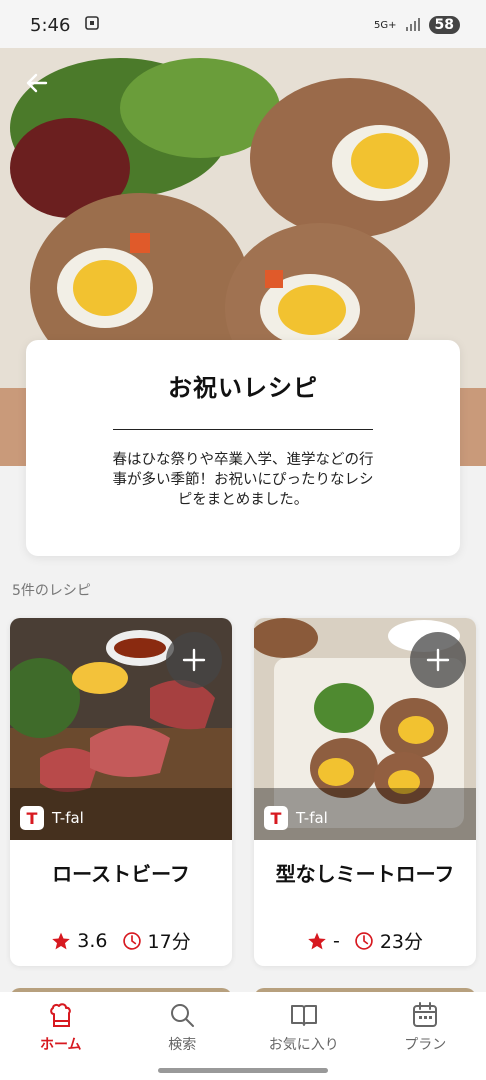 The image size is (486, 1080). I want to click on chef-home-icon, so click(60, 1015).